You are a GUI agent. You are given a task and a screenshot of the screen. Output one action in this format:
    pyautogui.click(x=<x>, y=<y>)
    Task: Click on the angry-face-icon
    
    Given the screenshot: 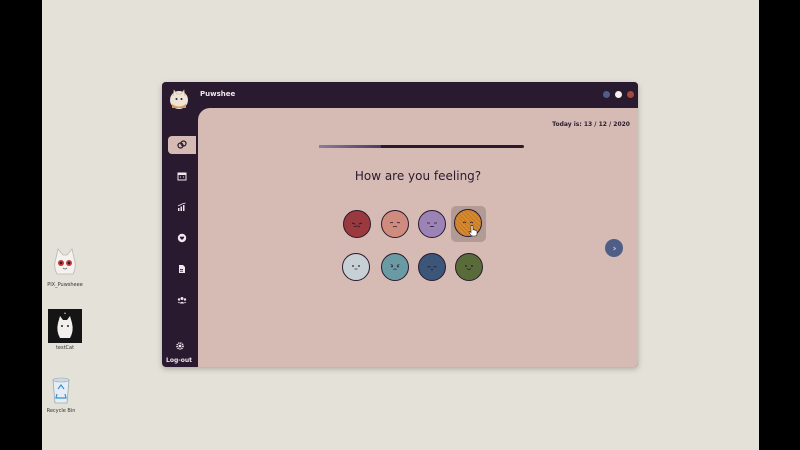 What is the action you would take?
    pyautogui.click(x=357, y=225)
    